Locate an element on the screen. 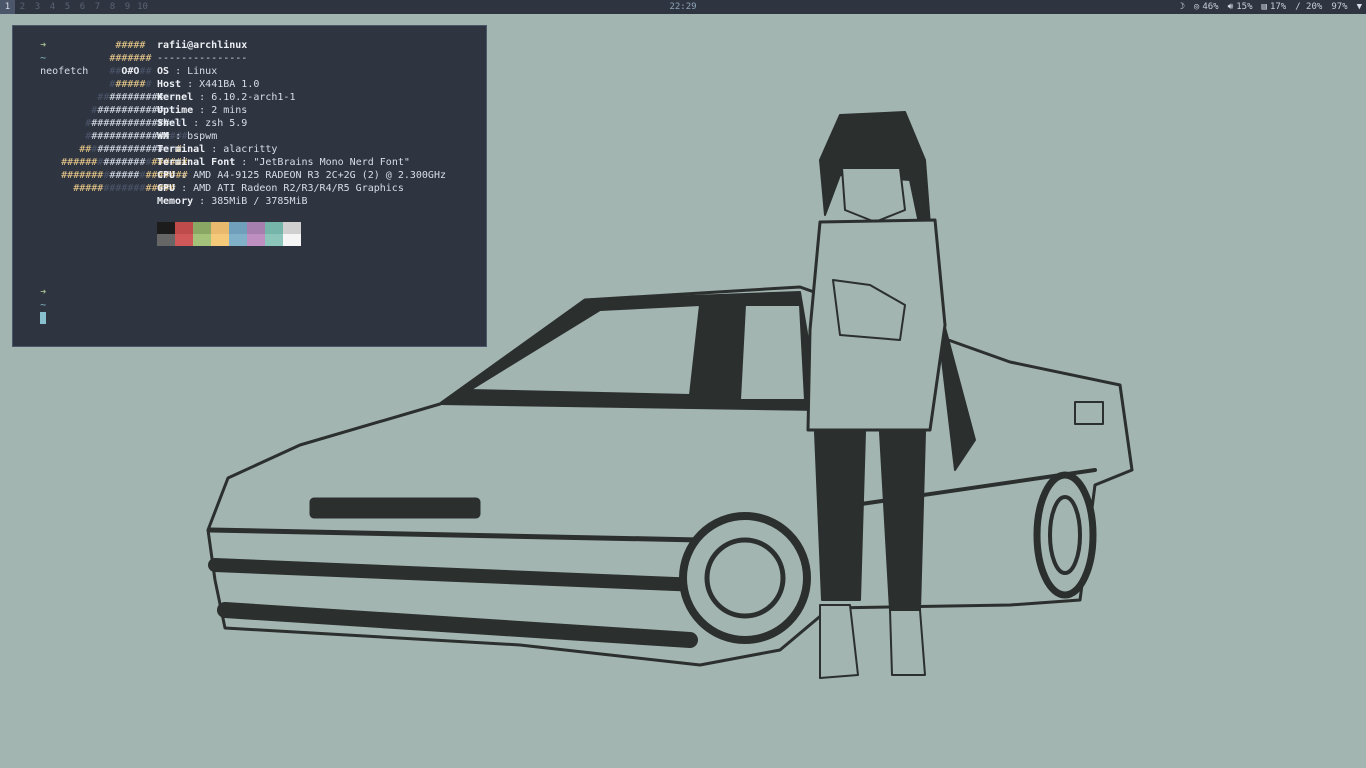  battery-value: 97% is located at coordinates (1339, 7).